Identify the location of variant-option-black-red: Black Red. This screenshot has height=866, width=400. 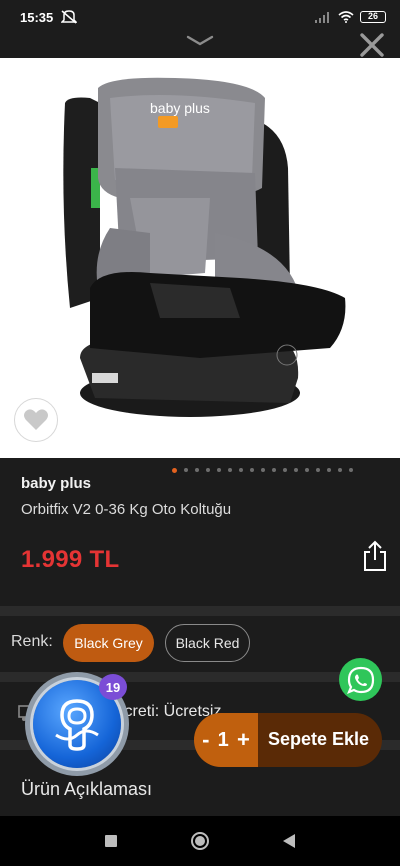
(207, 643).